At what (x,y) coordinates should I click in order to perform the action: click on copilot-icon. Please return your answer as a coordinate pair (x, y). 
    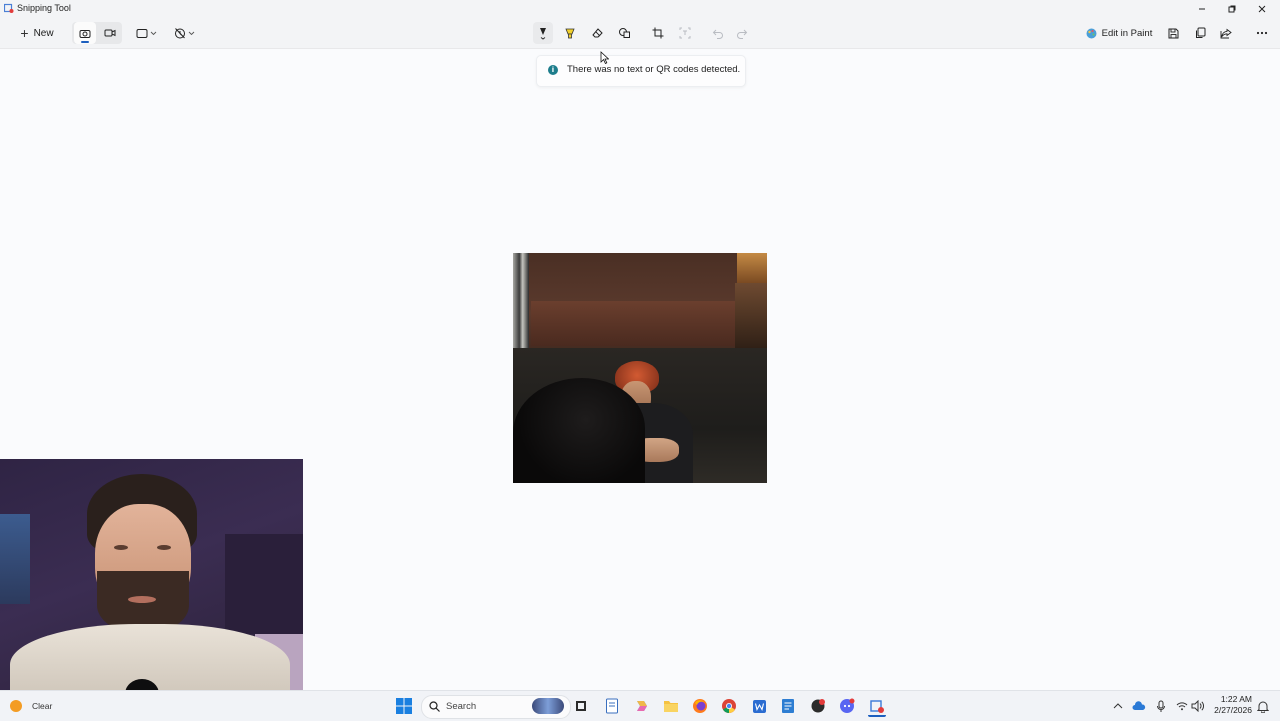
    Looking at the image, I should click on (642, 706).